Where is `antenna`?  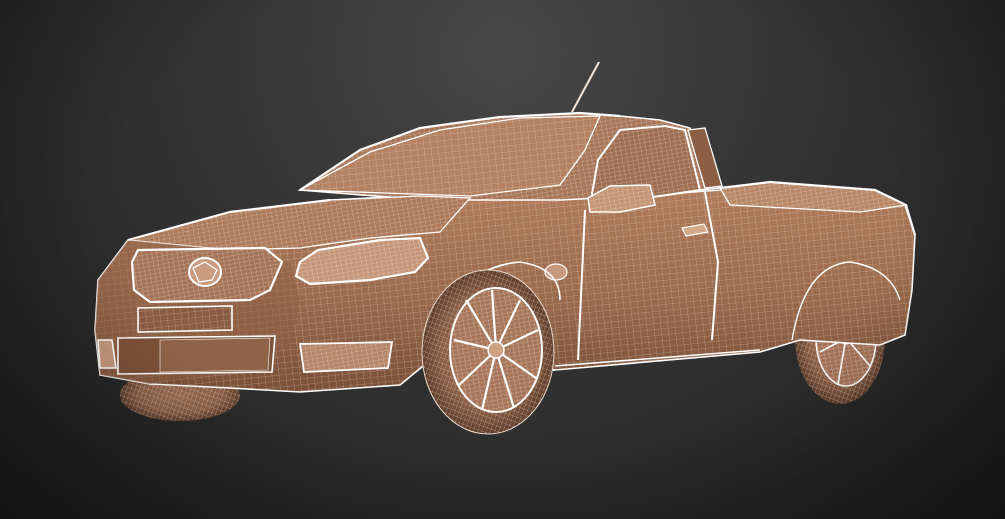
antenna is located at coordinates (585, 87).